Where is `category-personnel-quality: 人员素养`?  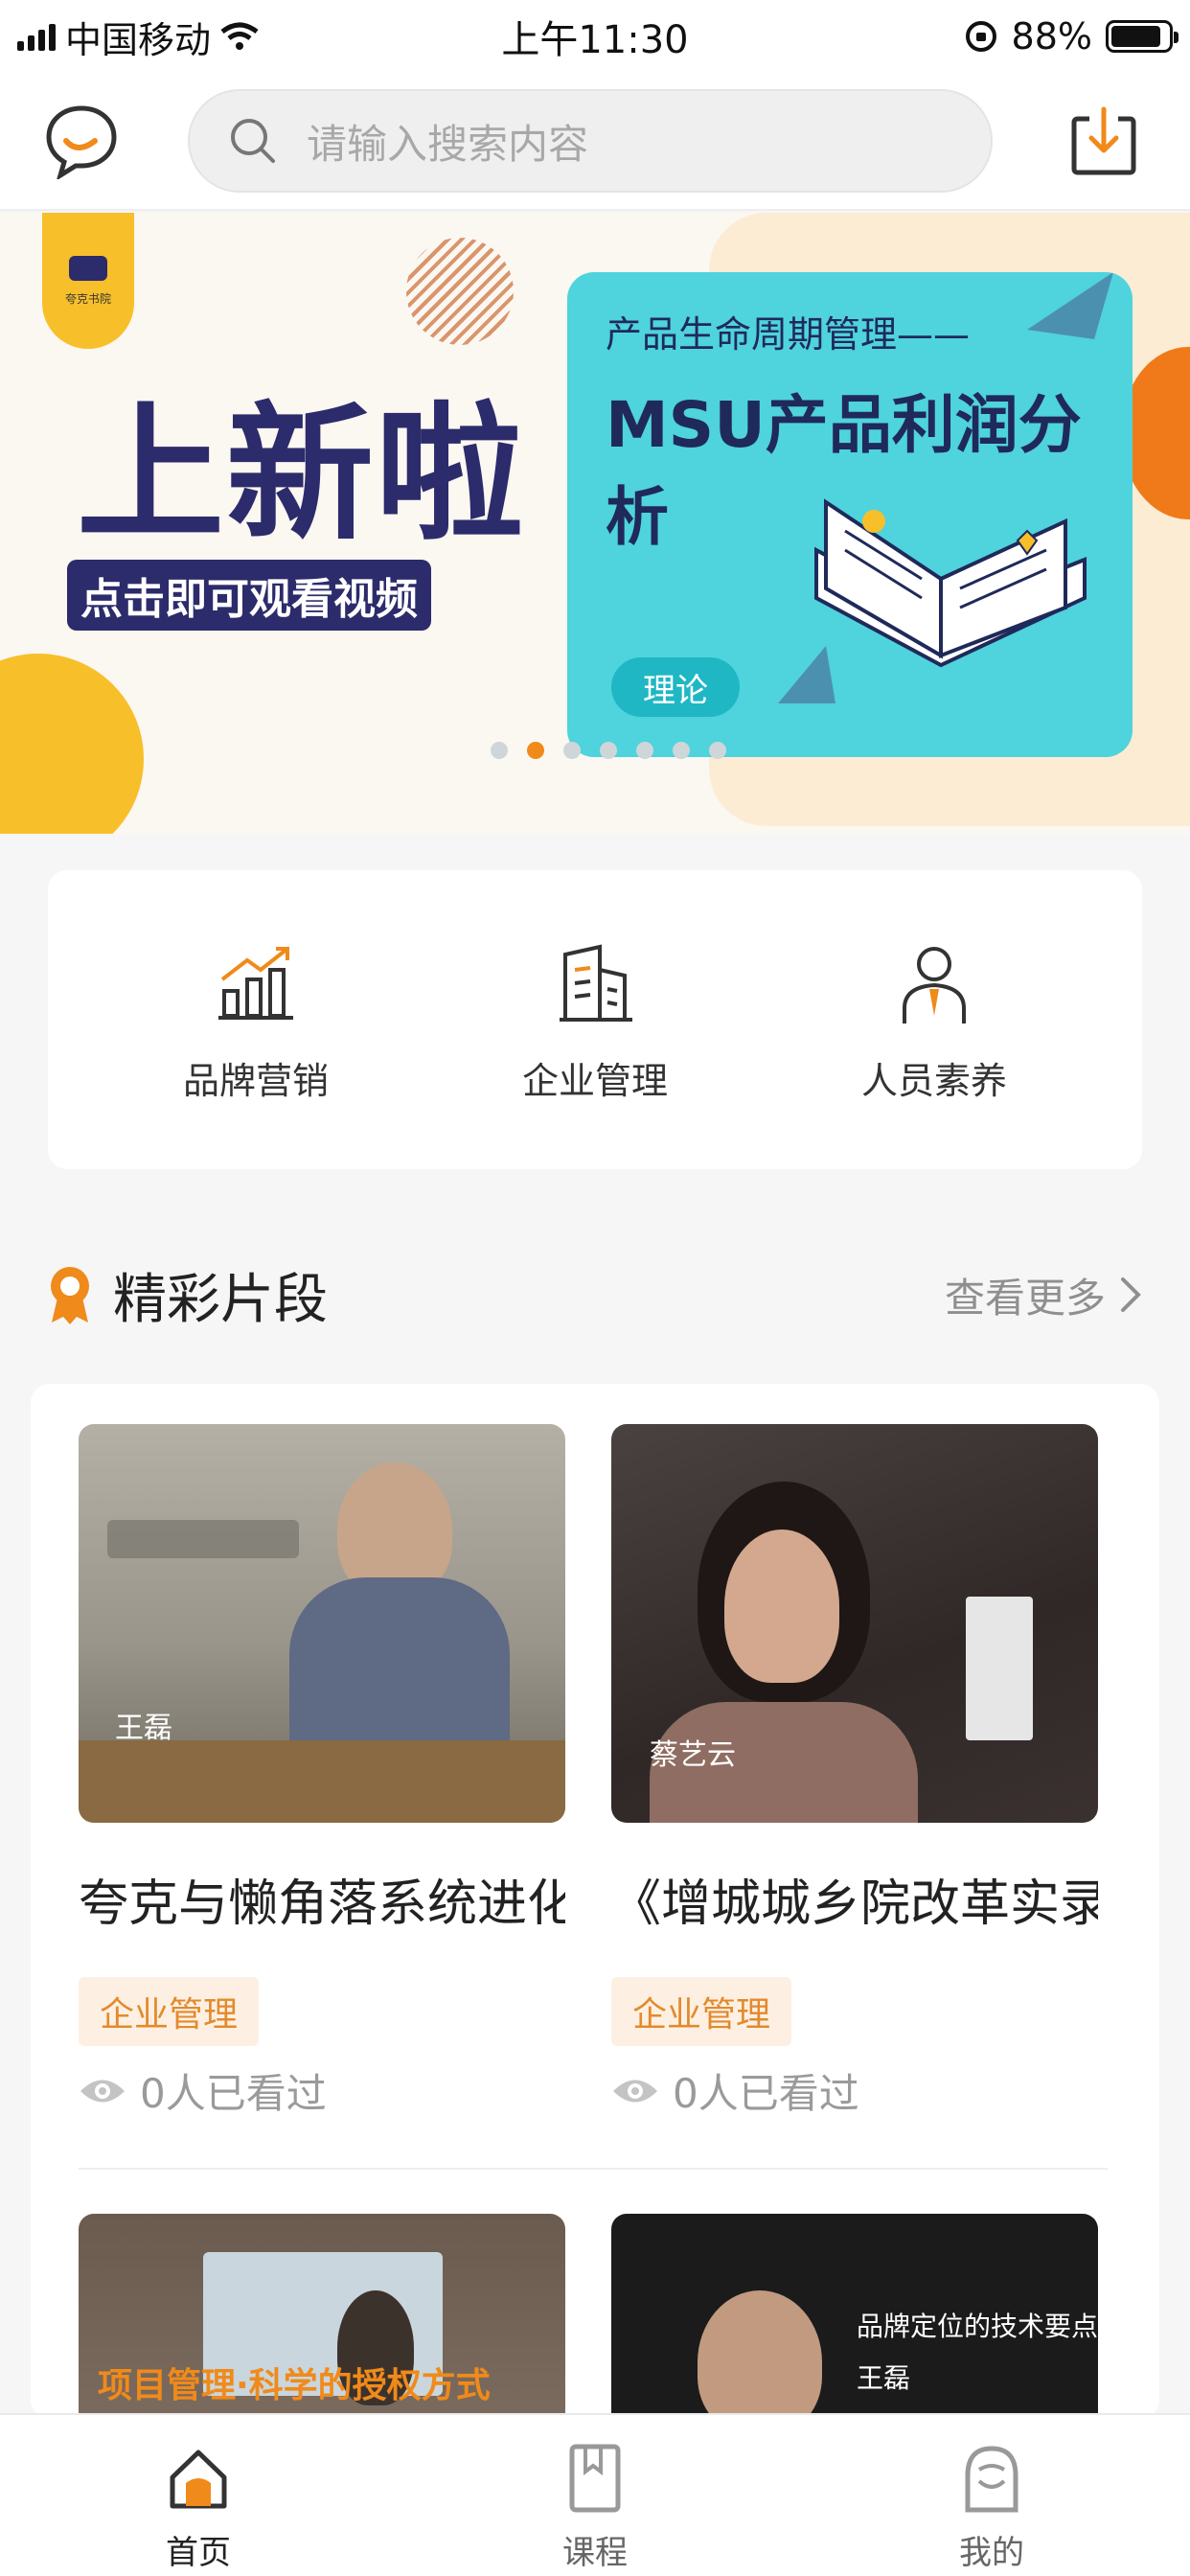 category-personnel-quality: 人员素养 is located at coordinates (934, 1020).